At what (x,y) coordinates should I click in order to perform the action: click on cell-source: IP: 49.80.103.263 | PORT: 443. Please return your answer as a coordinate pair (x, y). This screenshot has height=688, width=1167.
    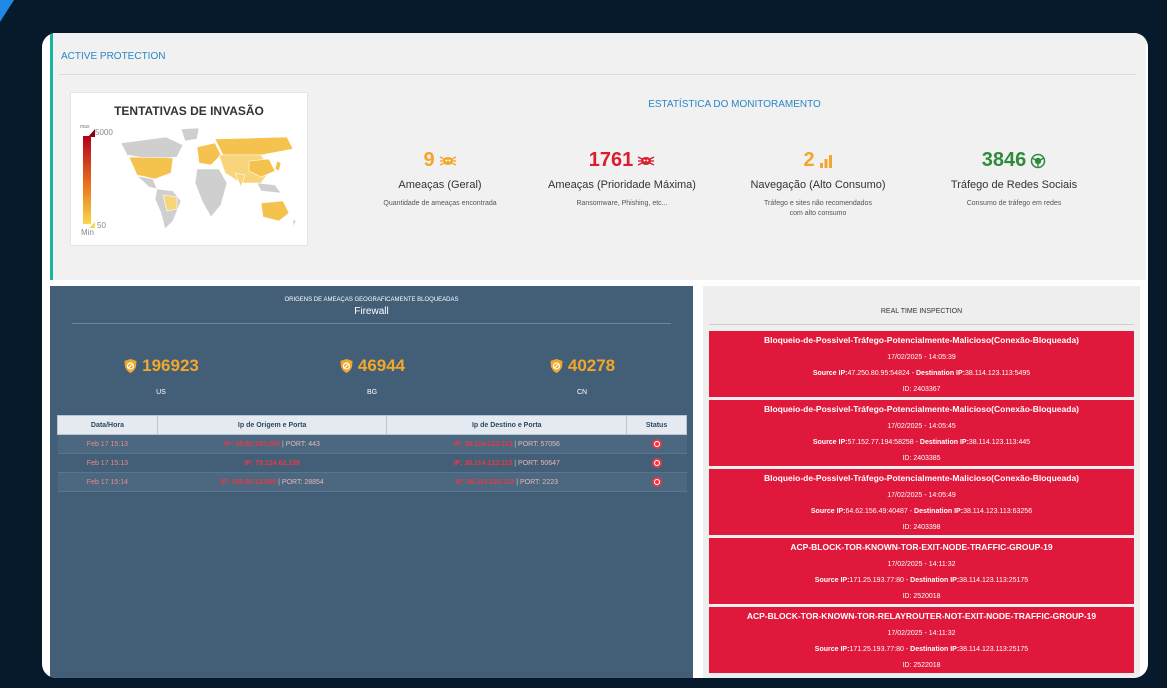
    Looking at the image, I should click on (272, 444).